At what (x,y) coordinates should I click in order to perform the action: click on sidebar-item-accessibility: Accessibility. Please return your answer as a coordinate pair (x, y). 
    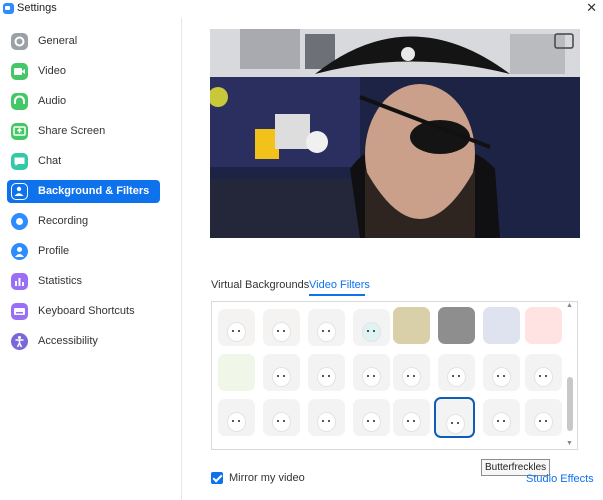
    Looking at the image, I should click on (83, 341).